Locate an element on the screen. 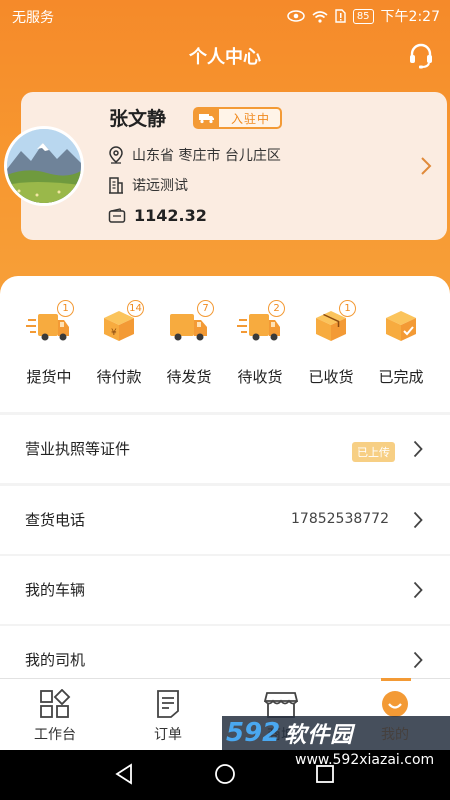 This screenshot has height=800, width=450. menu-item-label: 我的司机 is located at coordinates (55, 660).